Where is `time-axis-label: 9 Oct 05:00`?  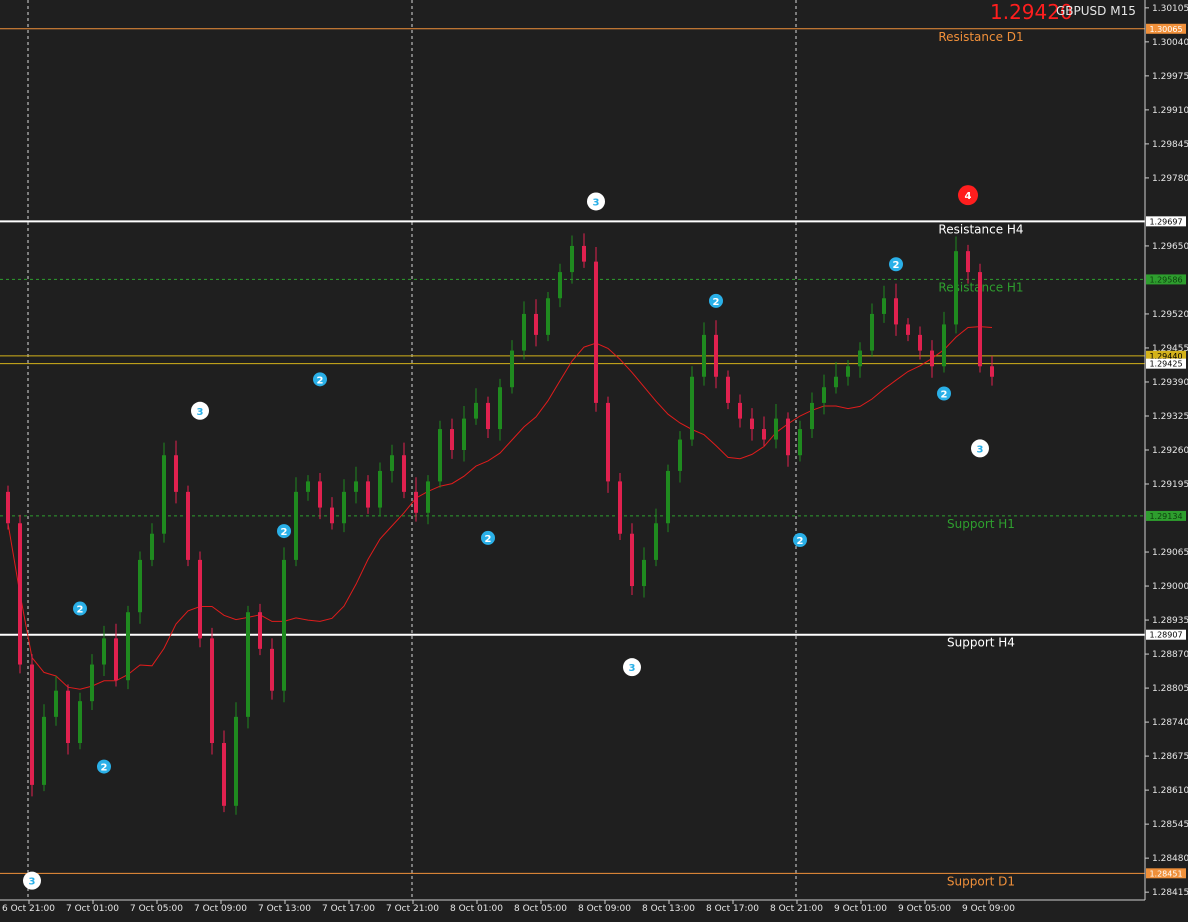 time-axis-label: 9 Oct 05:00 is located at coordinates (924, 909).